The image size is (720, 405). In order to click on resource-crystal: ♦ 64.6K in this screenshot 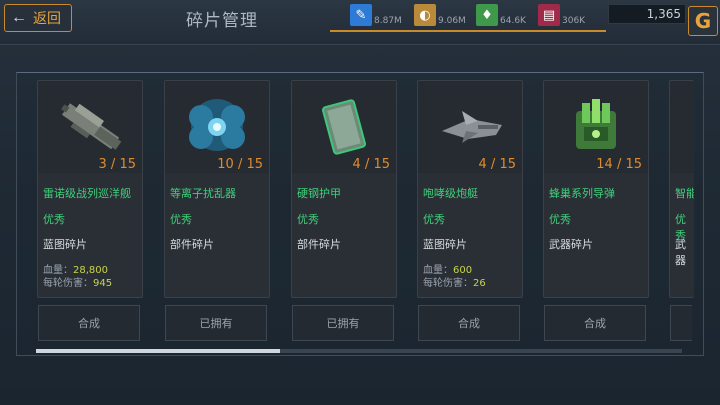, I will do `click(501, 15)`.